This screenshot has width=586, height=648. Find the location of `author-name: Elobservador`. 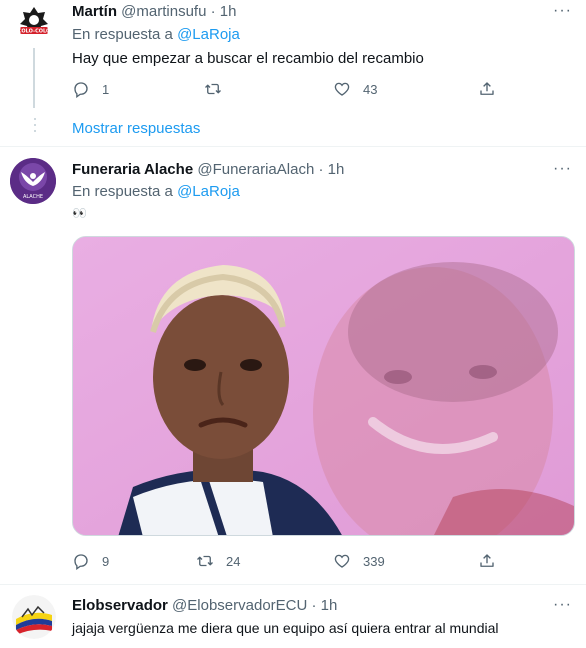

author-name: Elobservador is located at coordinates (120, 605).